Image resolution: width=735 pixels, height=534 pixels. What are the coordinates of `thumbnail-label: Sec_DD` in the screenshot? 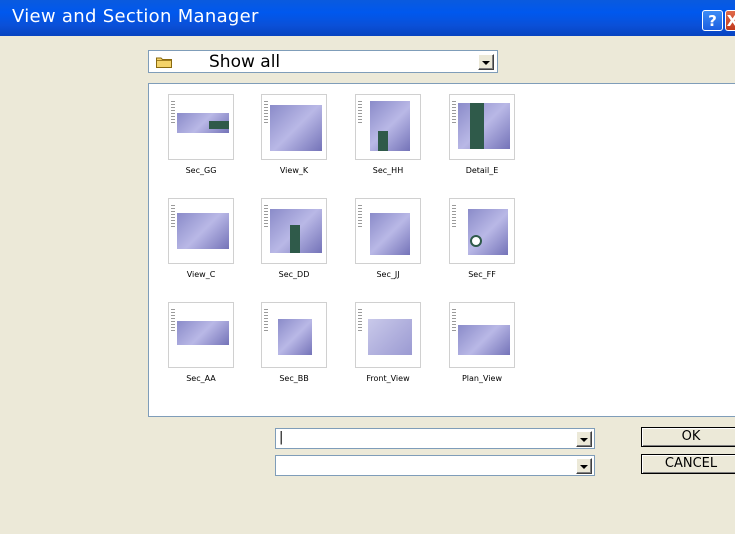 It's located at (294, 274).